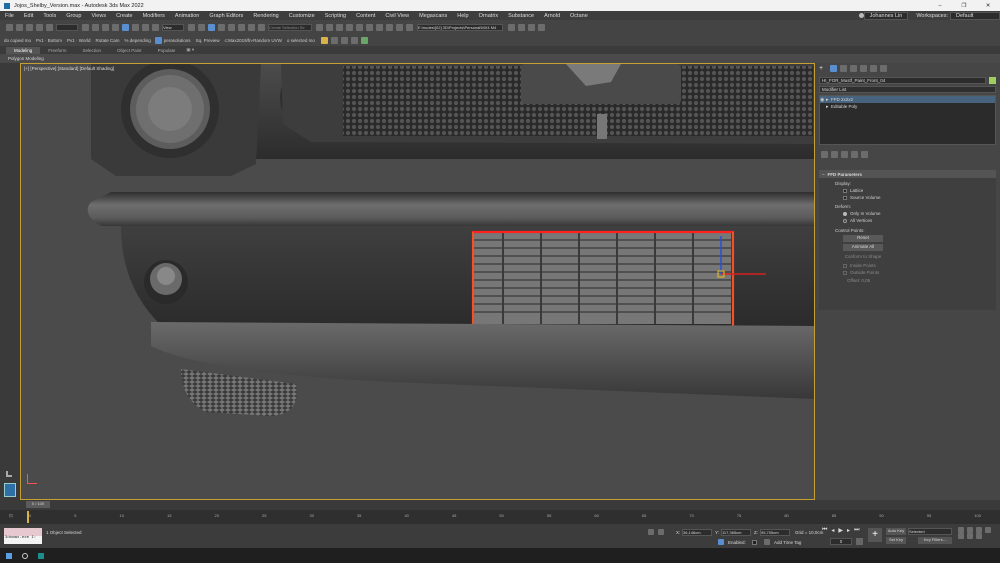  Describe the element at coordinates (975, 15) in the screenshot. I see `workspace-dropdown: Default` at that location.